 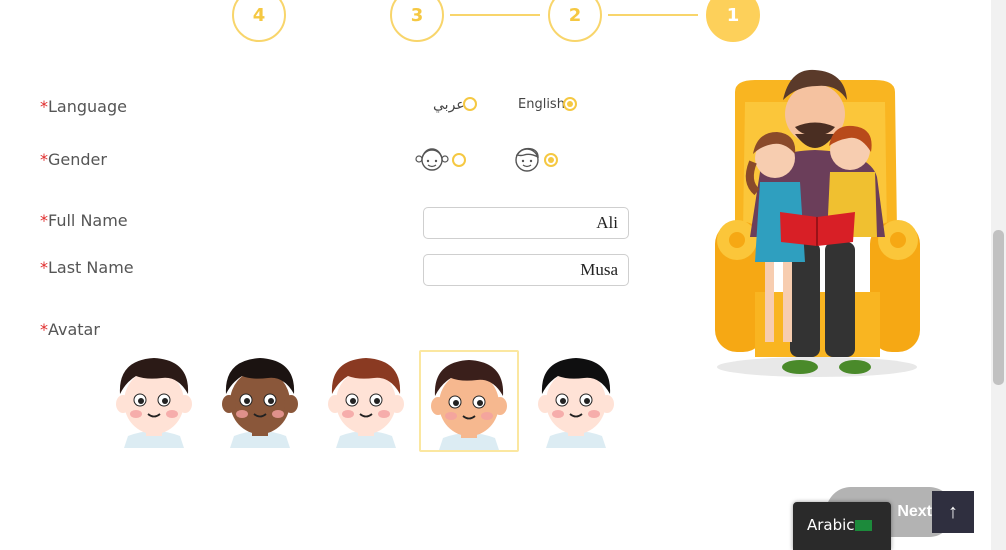 I want to click on gender-option-girl-radio, so click(x=459, y=160).